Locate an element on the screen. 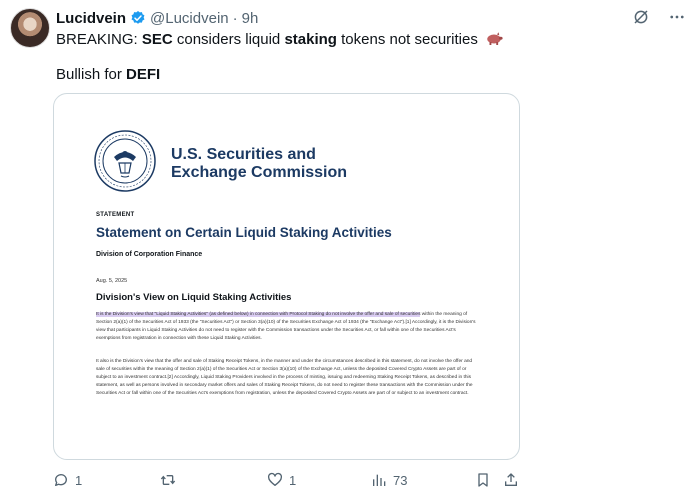 Image resolution: width=700 pixels, height=497 pixels. bookmark-button is located at coordinates (483, 480).